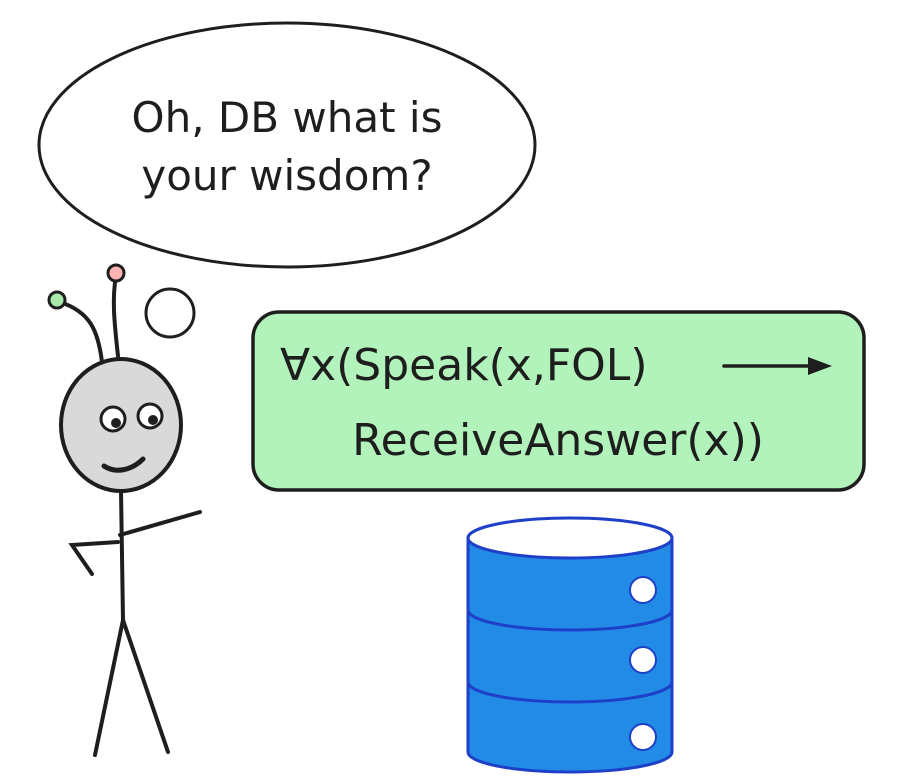 The height and width of the screenshot is (783, 913). What do you see at coordinates (160, 523) in the screenshot?
I see `right-arm` at bounding box center [160, 523].